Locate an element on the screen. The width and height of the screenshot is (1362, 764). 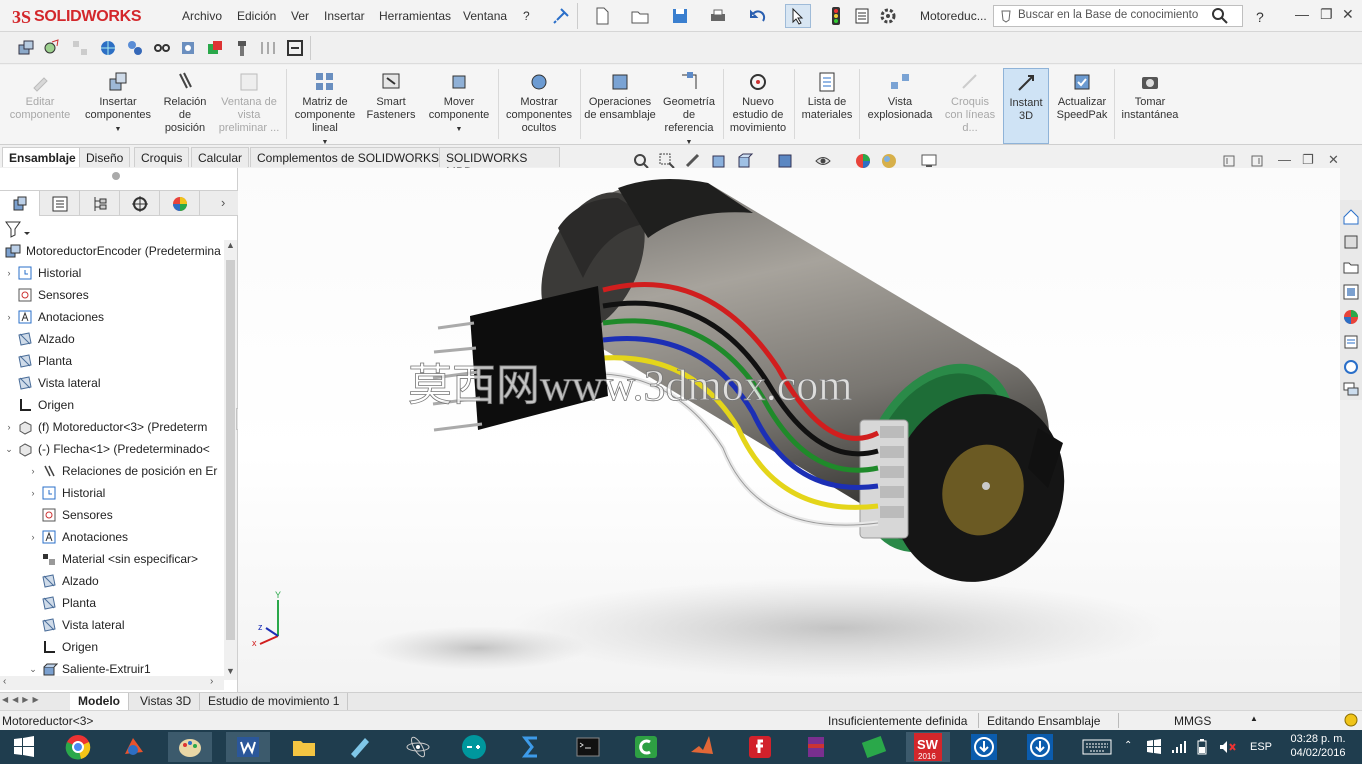
motion-study-button: Nuevo estudio de movimiento is located at coordinates (758, 101).